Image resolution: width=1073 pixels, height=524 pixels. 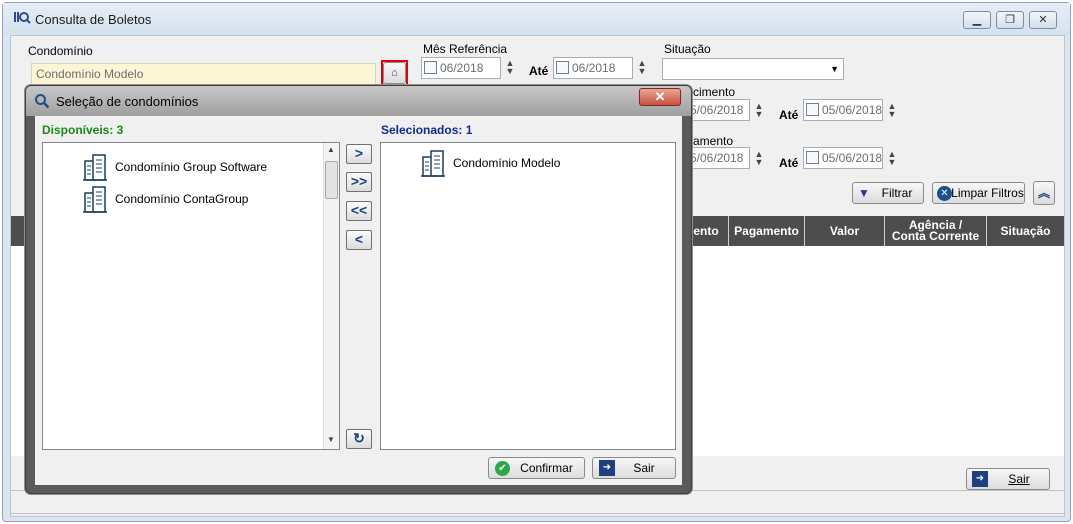 I want to click on filtrar-button: ▼ Filtrar, so click(x=888, y=193).